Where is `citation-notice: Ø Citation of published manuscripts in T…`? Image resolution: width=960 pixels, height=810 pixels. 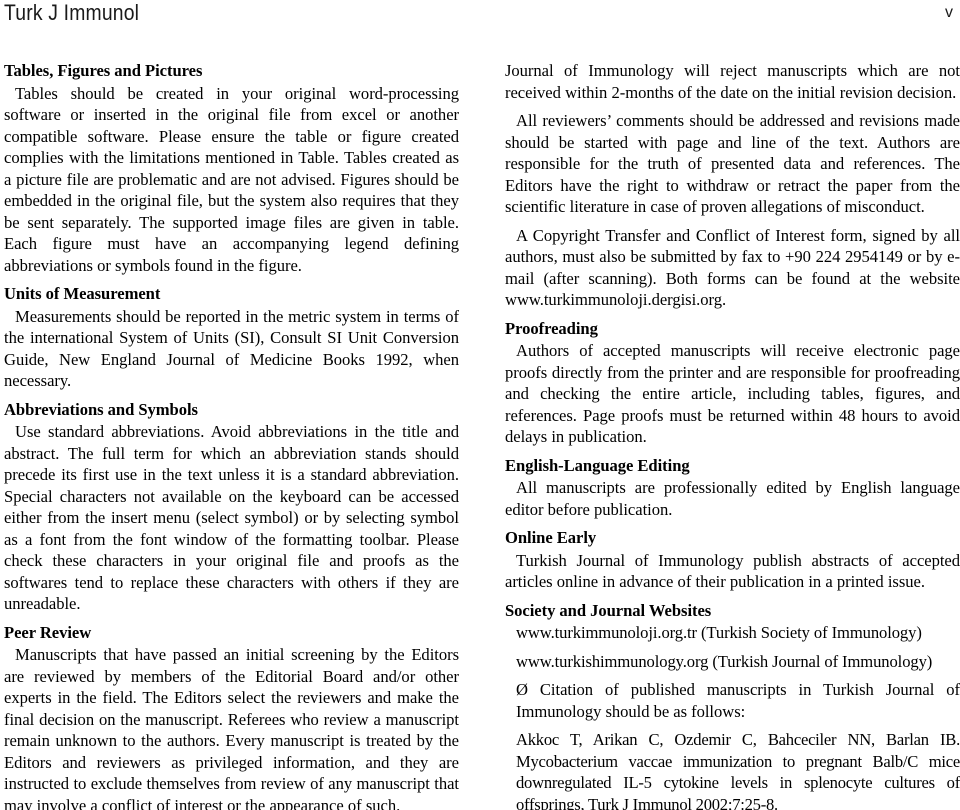 citation-notice: Ø Citation of published manuscripts in T… is located at coordinates (732, 700).